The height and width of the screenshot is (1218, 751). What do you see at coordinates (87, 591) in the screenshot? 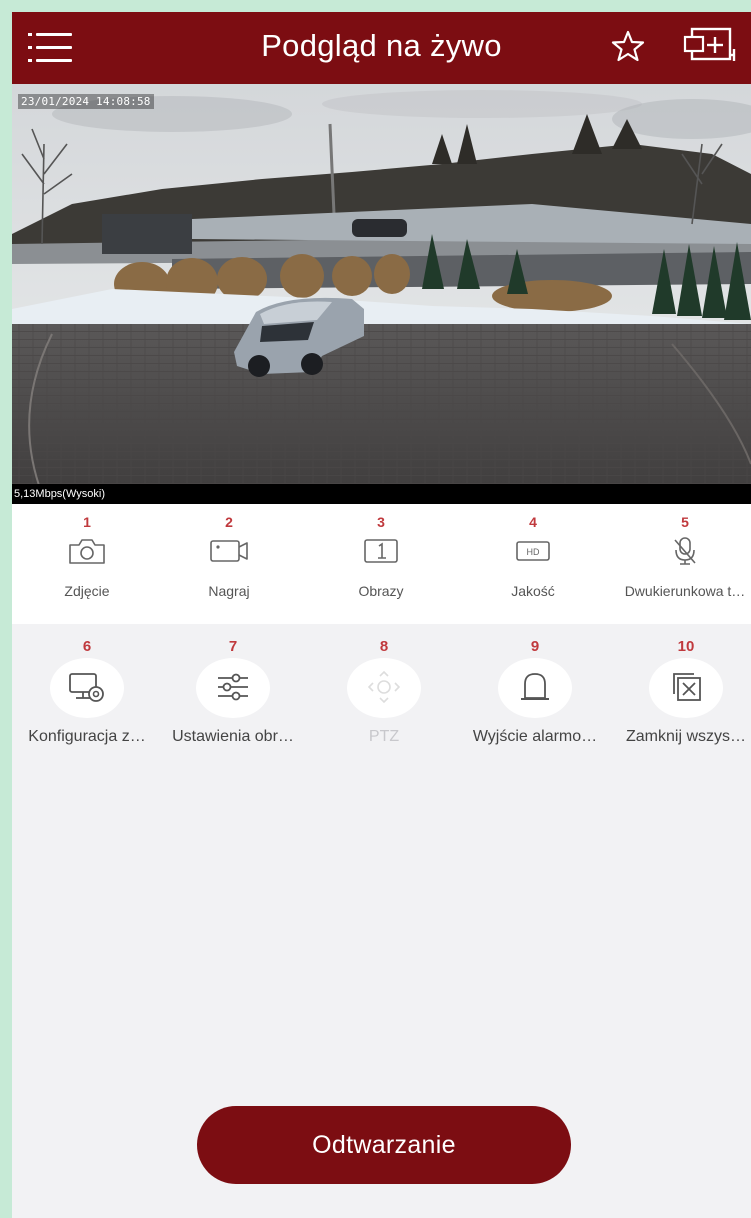
I see `item-label: Zdjęcie` at bounding box center [87, 591].